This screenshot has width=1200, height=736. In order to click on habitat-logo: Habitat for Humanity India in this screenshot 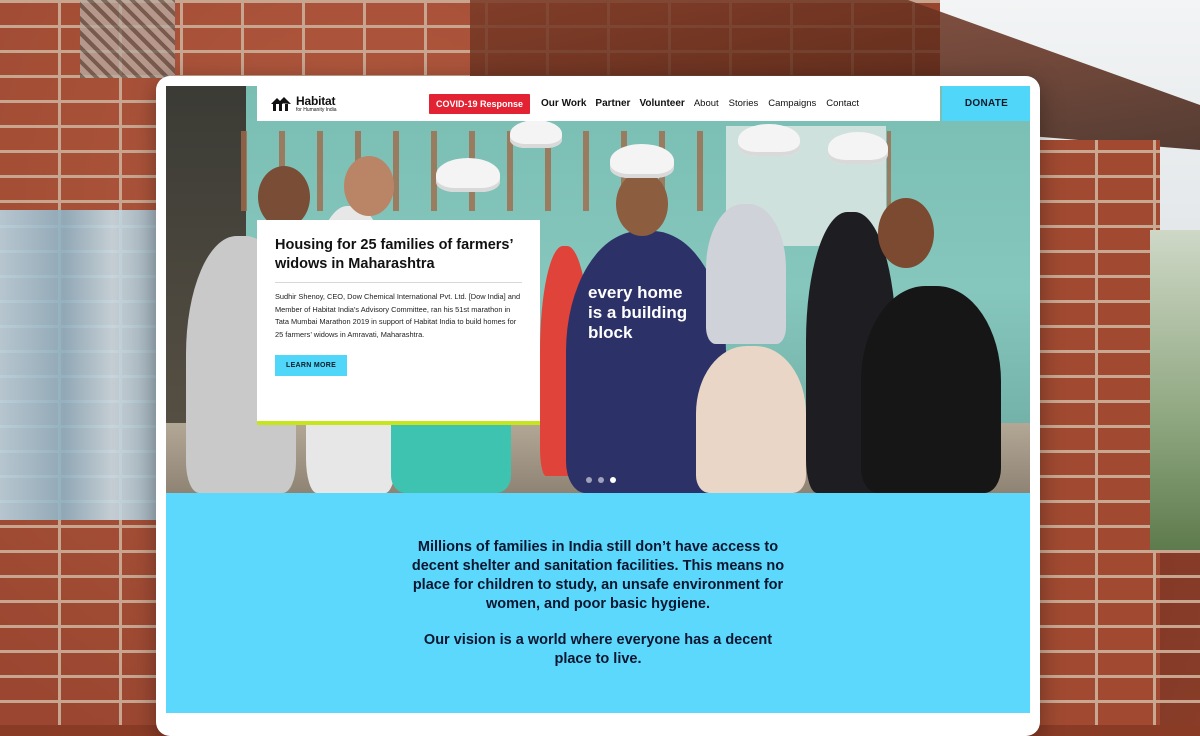, I will do `click(343, 103)`.